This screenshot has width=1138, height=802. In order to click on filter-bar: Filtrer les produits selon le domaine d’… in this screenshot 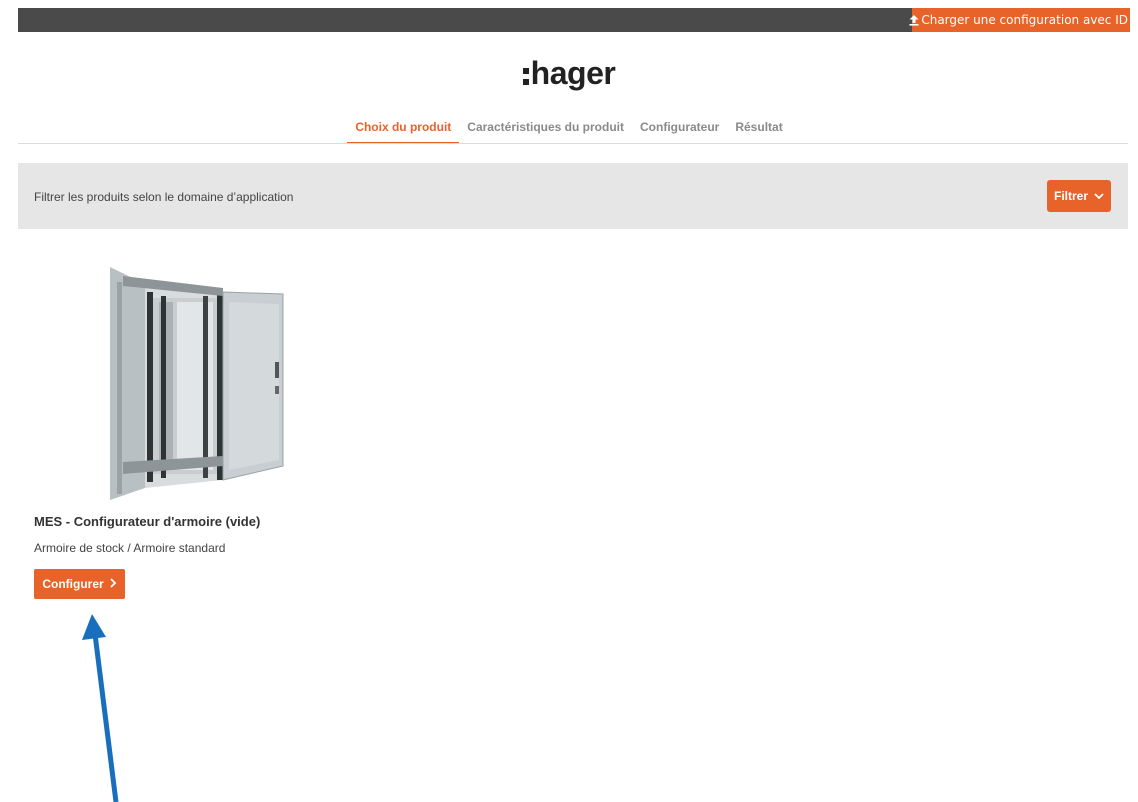, I will do `click(573, 196)`.